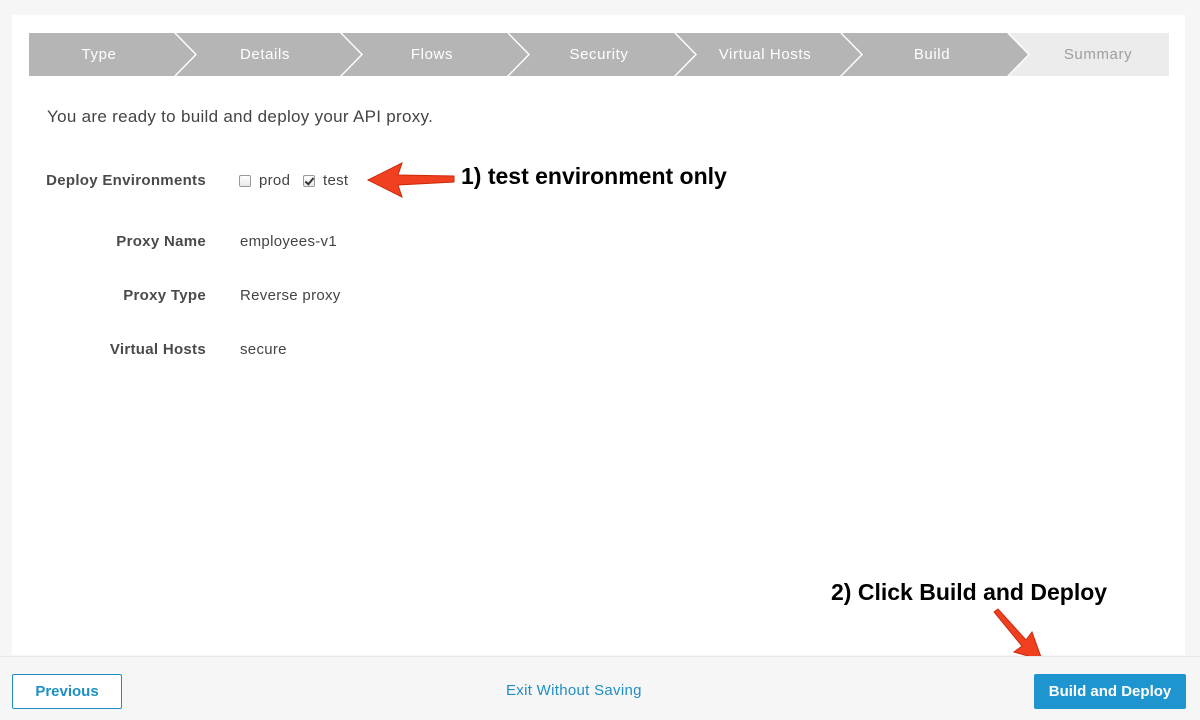  I want to click on step-type: Type, so click(99, 54).